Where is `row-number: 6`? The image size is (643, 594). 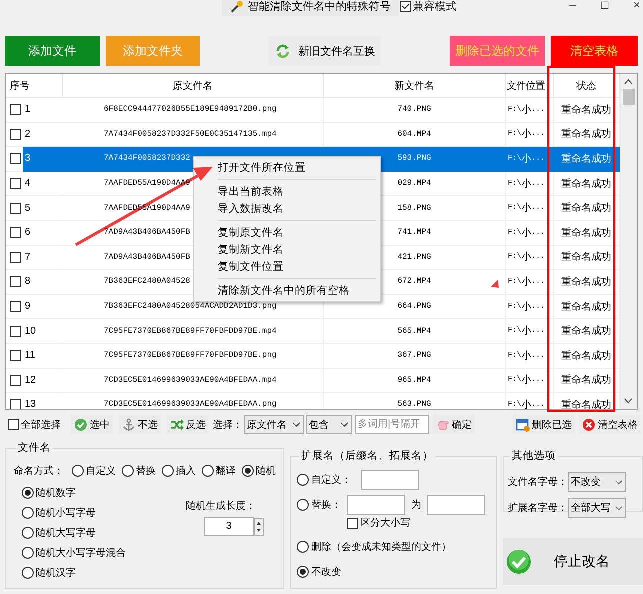
row-number: 6 is located at coordinates (43, 233).